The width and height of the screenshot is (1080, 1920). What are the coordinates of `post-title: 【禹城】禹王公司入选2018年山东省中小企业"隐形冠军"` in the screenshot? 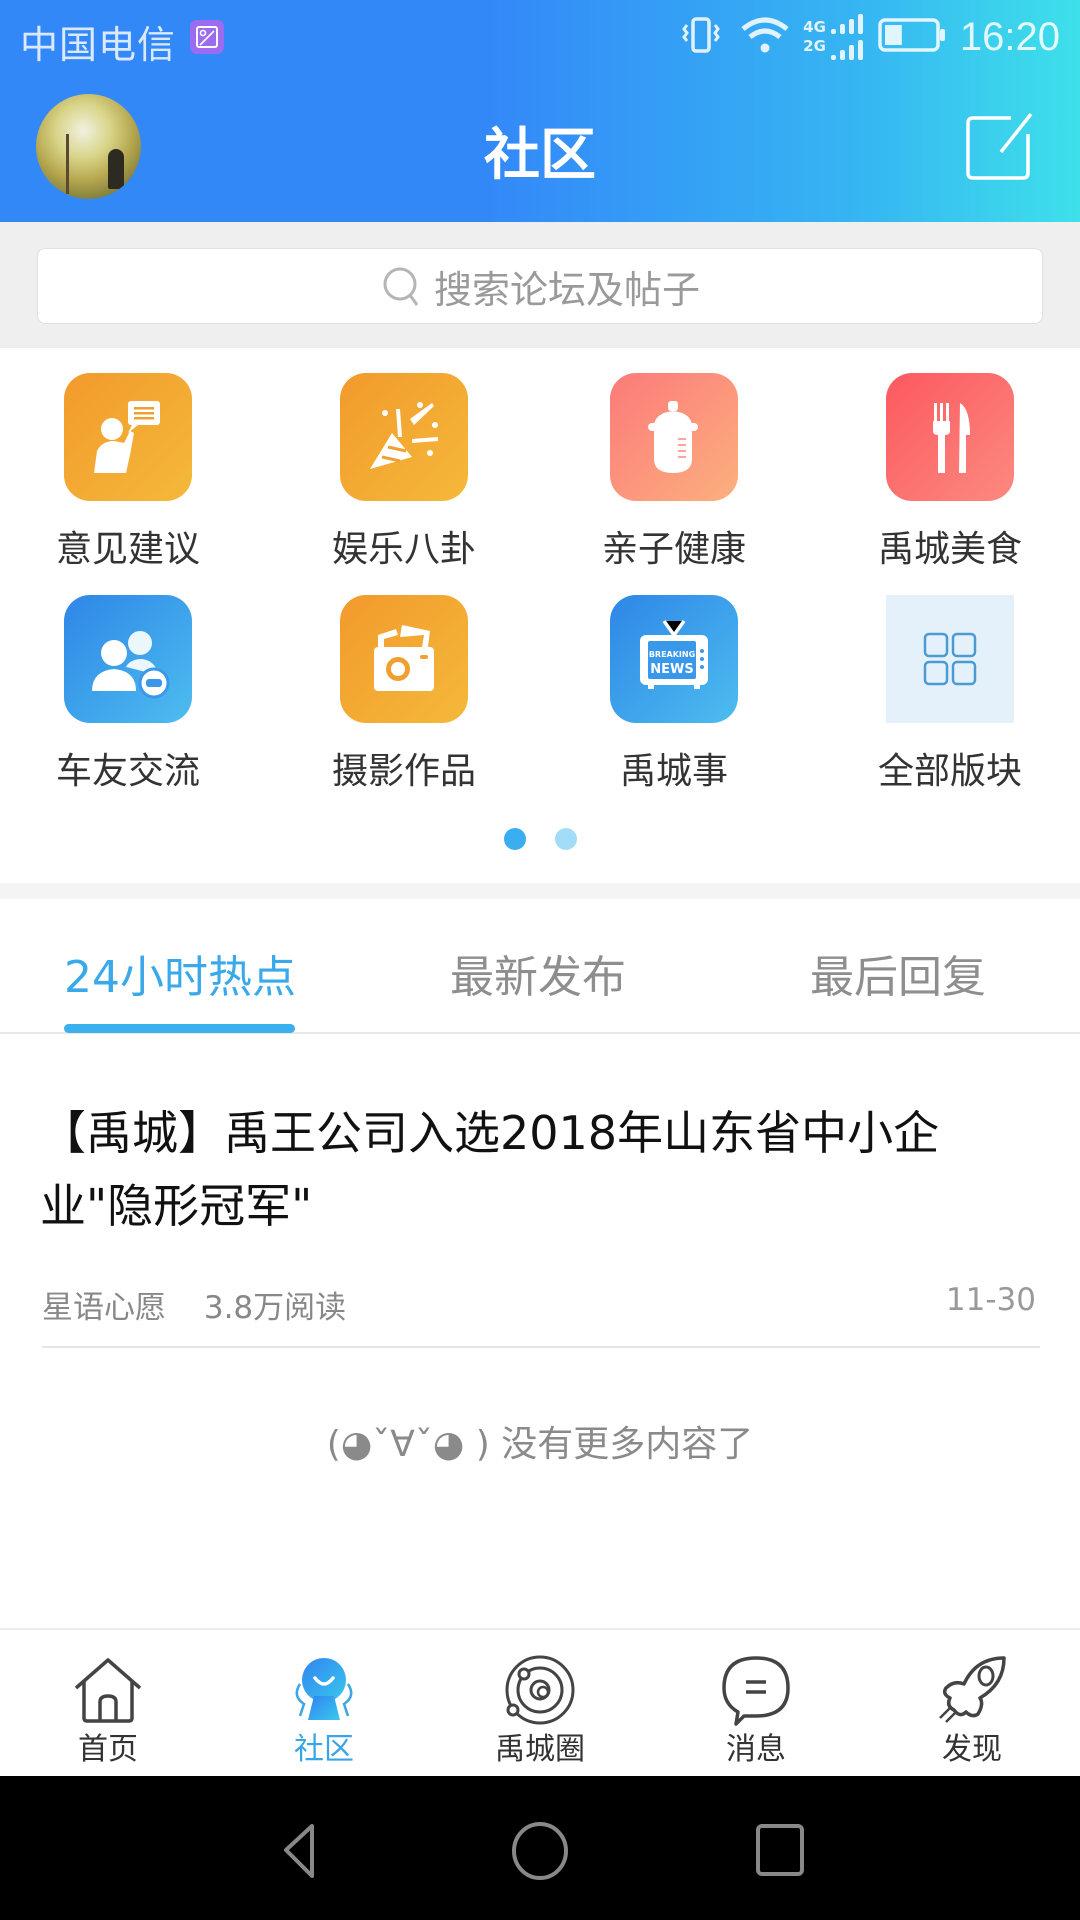 It's located at (540, 1170).